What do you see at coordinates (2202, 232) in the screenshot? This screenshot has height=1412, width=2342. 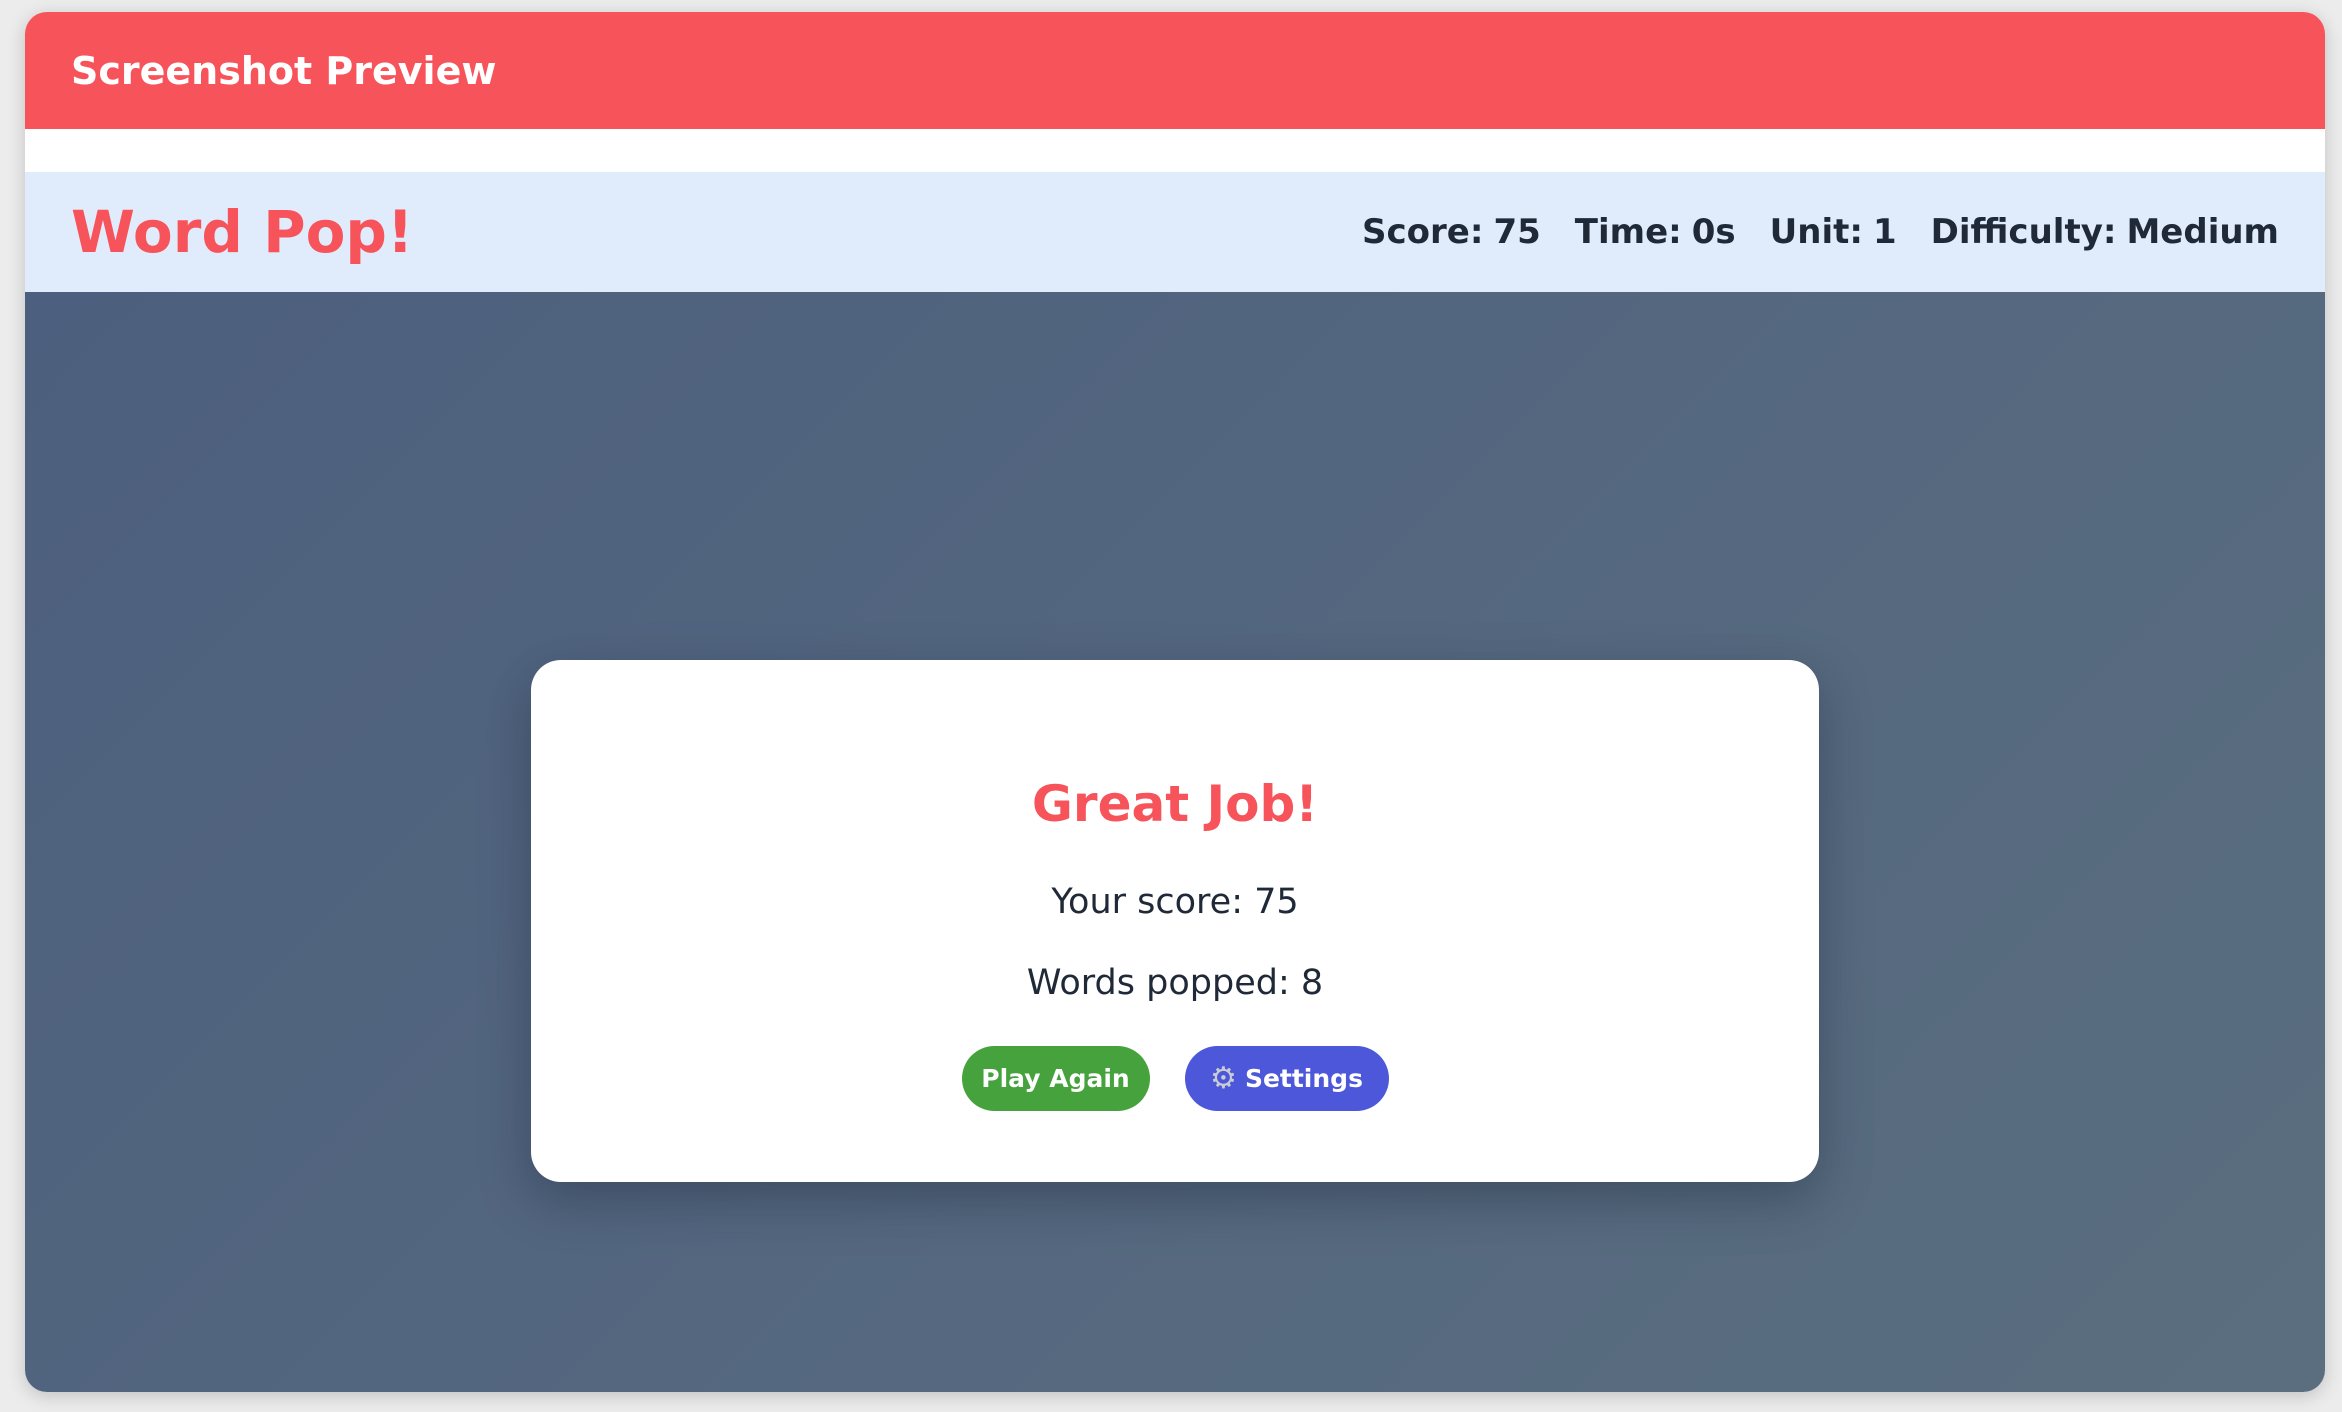 I see `stat-difficulty-value: Medium` at bounding box center [2202, 232].